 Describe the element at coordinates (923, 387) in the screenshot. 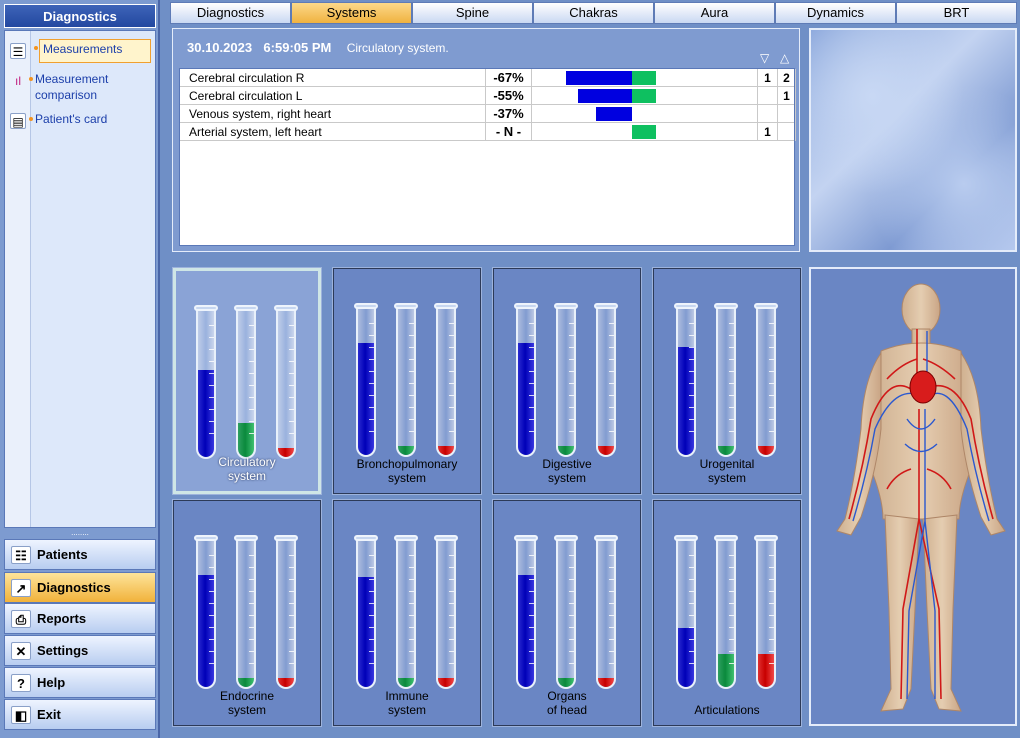

I see `heart-shape` at that location.